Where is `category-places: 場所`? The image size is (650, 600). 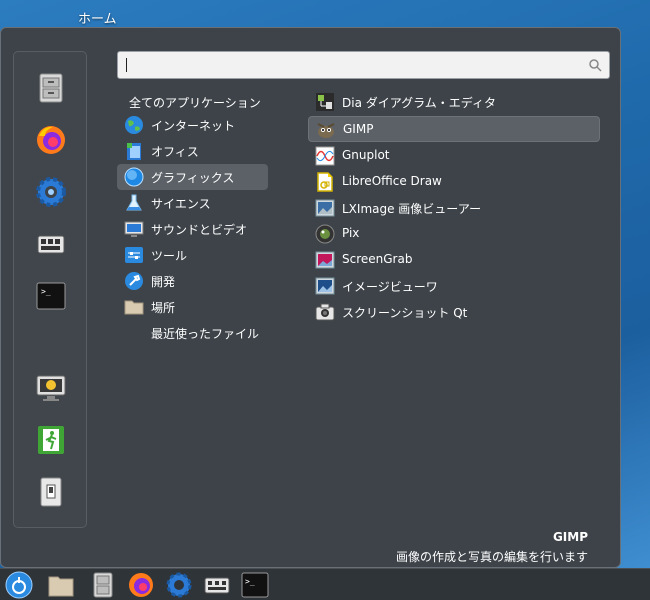
category-places: 場所 is located at coordinates (192, 307).